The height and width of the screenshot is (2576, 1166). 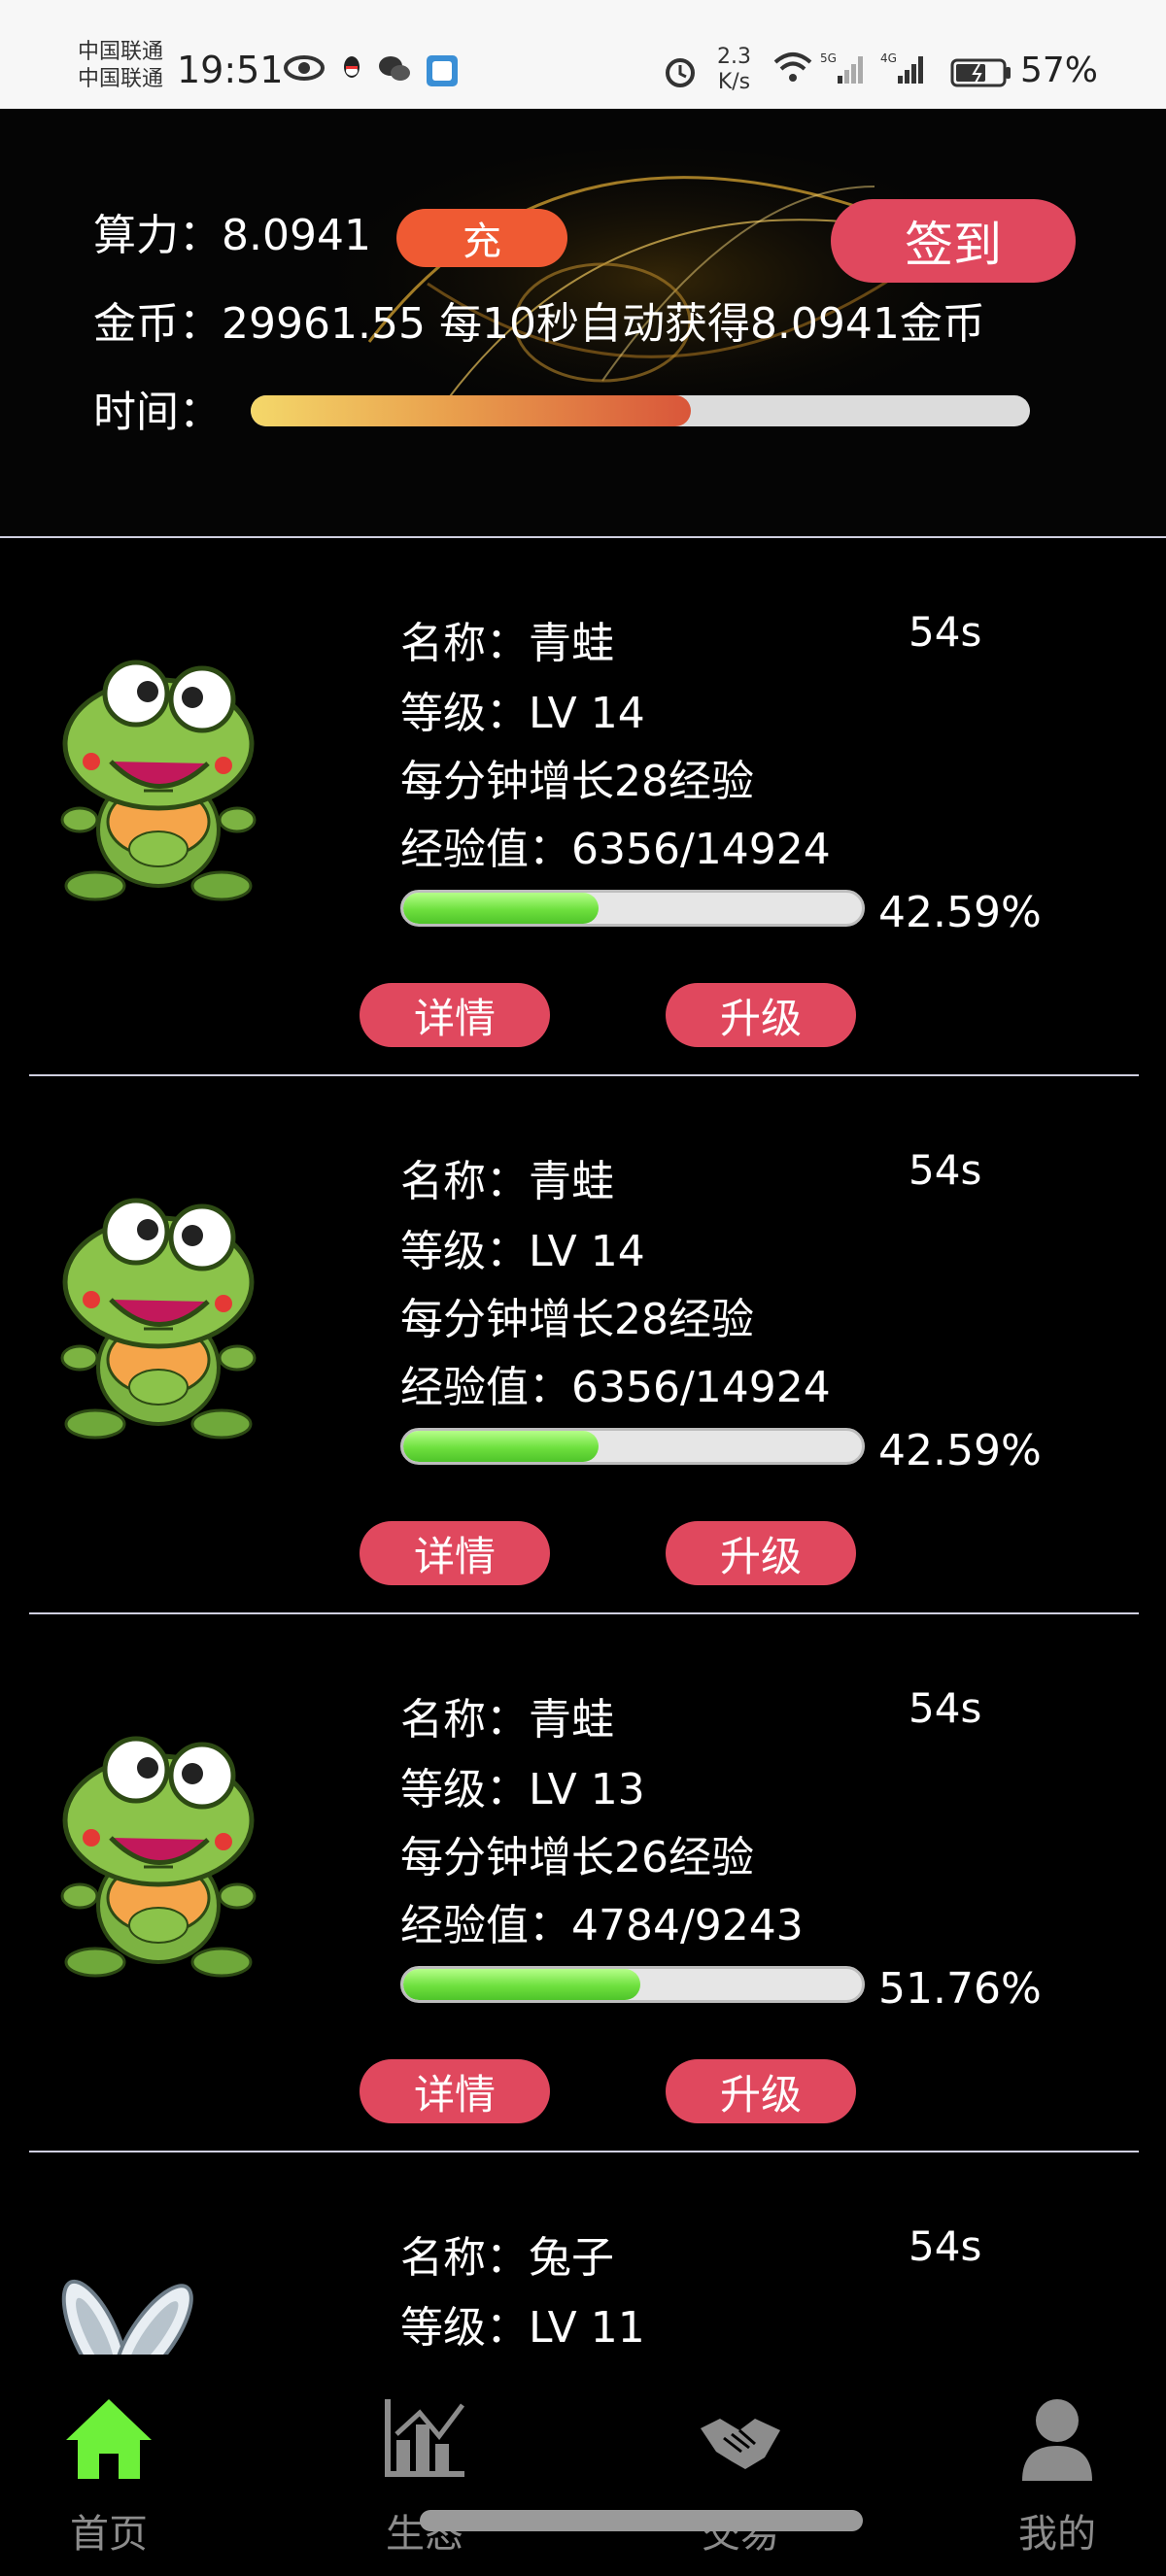 I want to click on net-speed-unit: K/s, so click(x=734, y=82).